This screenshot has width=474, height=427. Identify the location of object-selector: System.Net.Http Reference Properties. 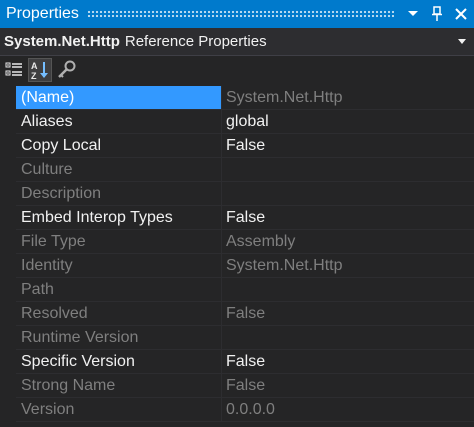
(237, 42).